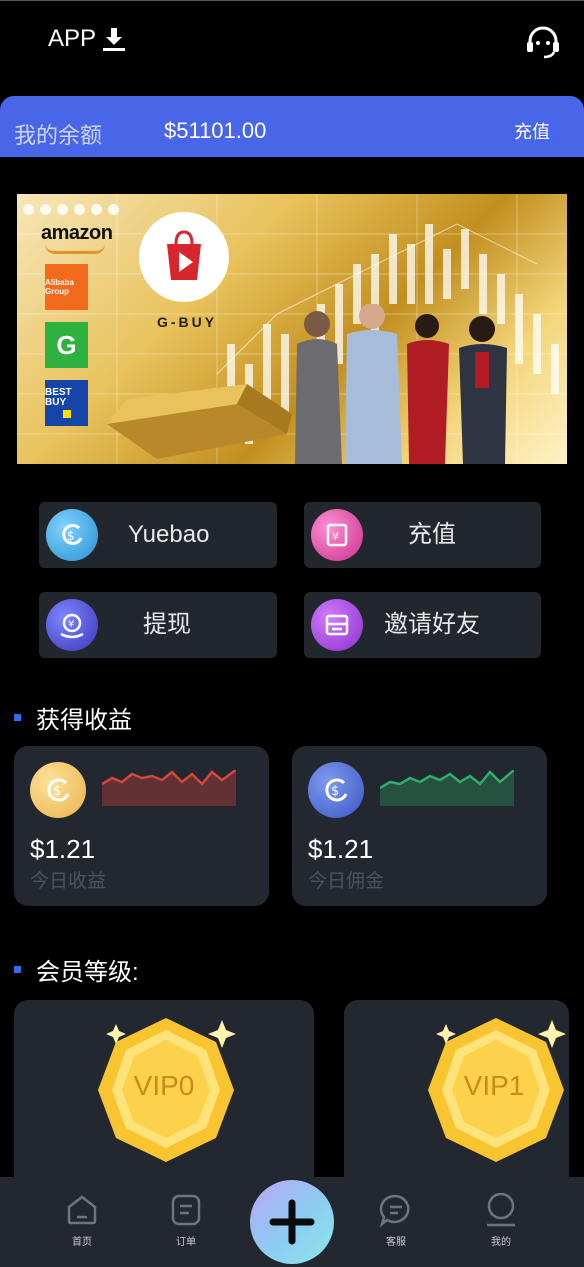 The width and height of the screenshot is (584, 1267). I want to click on amazon-logo: amazon, so click(77, 233).